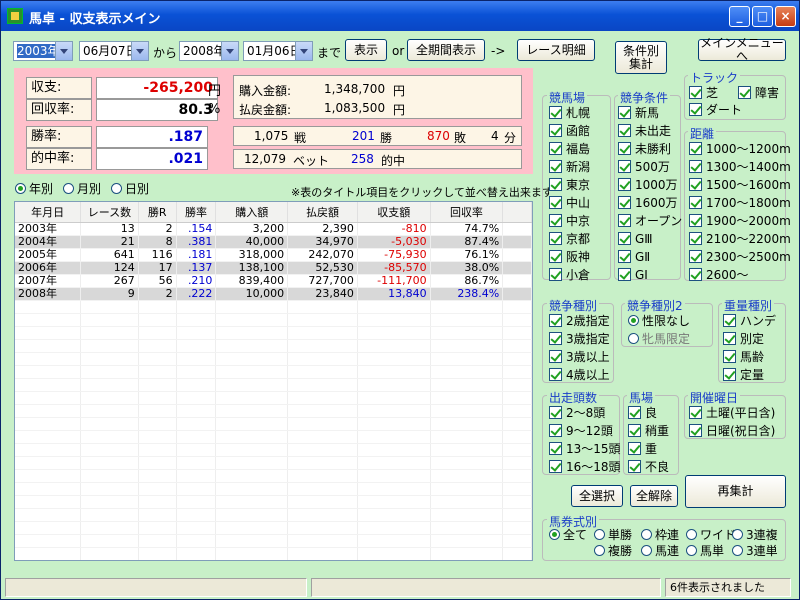 The width and height of the screenshot is (800, 600). I want to click on col-recovery: 回収率, so click(467, 212).